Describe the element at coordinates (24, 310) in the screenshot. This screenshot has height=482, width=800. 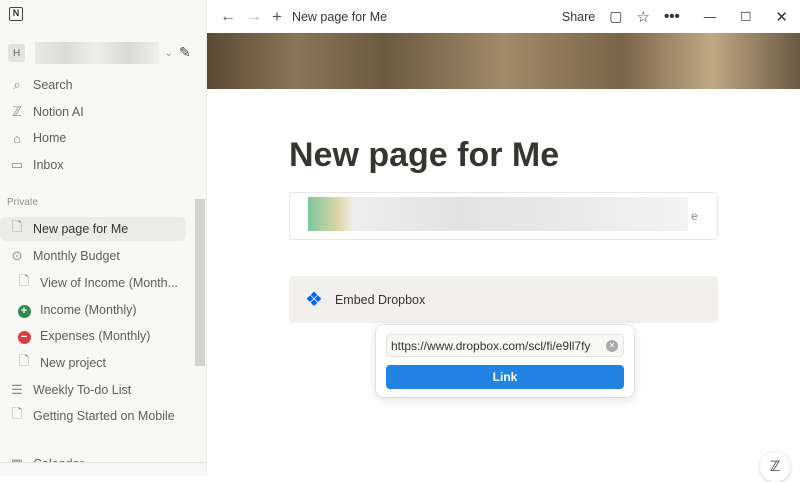
I see `plus-circle-icon: +` at that location.